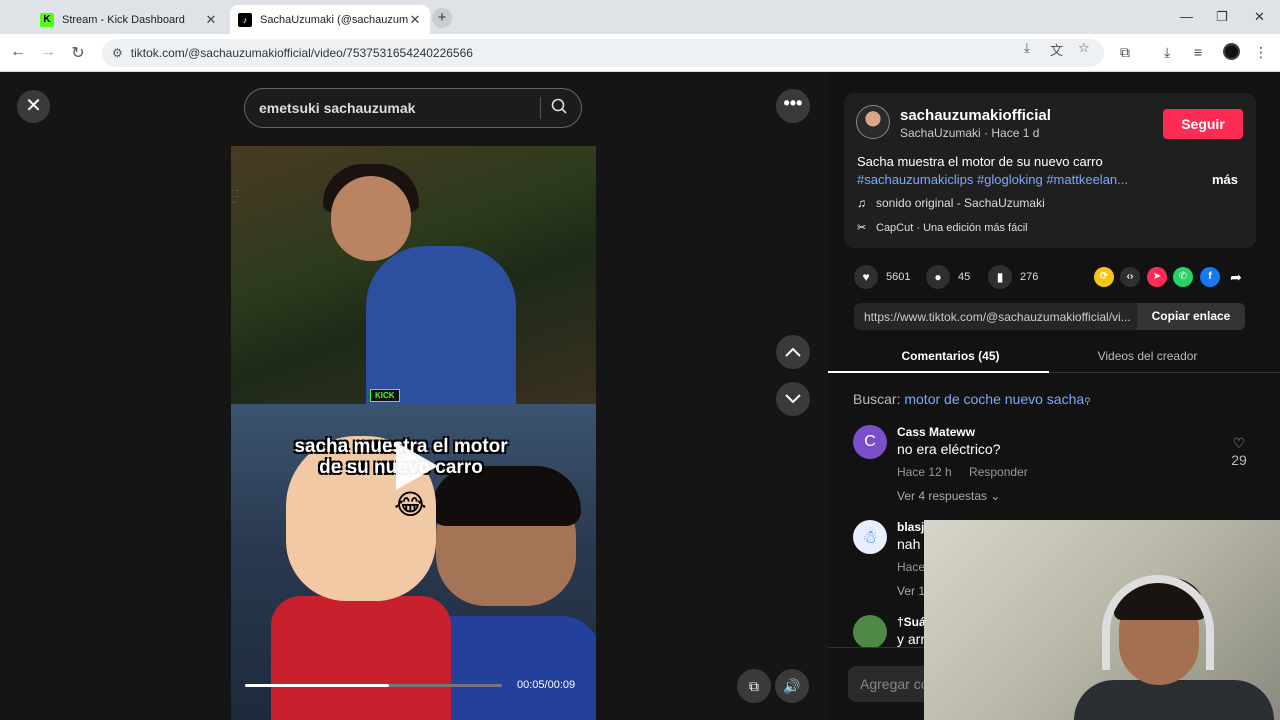  What do you see at coordinates (1203, 124) in the screenshot?
I see `follow-button: Seguir` at bounding box center [1203, 124].